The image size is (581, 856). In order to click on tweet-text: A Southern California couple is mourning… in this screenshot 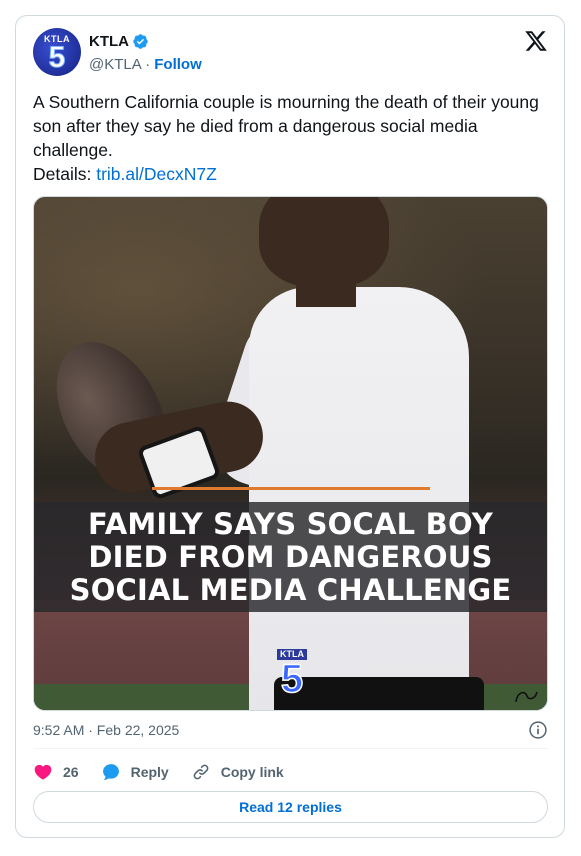, I will do `click(288, 138)`.